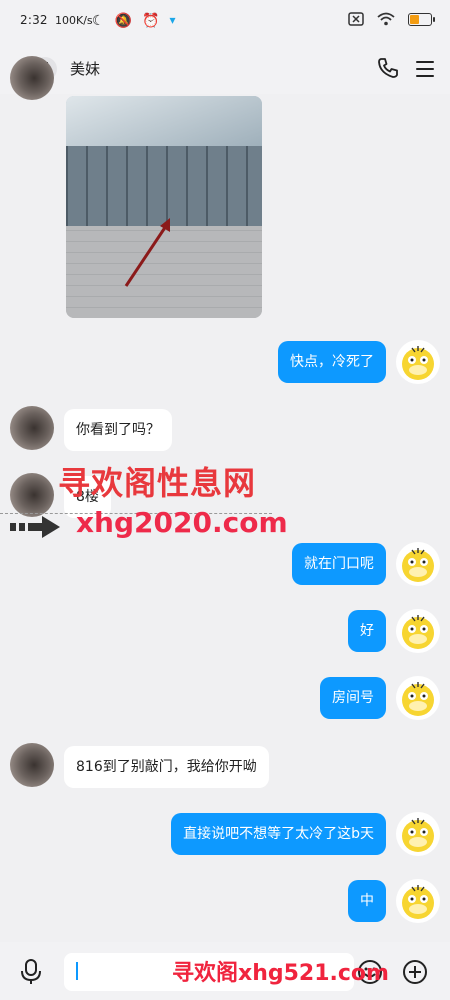 This screenshot has height=1000, width=450. I want to click on message-image, so click(164, 207).